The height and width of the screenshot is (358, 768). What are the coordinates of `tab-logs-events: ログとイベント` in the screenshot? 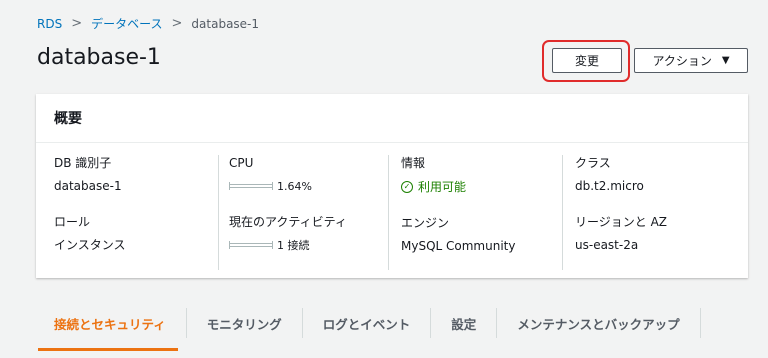 It's located at (367, 323).